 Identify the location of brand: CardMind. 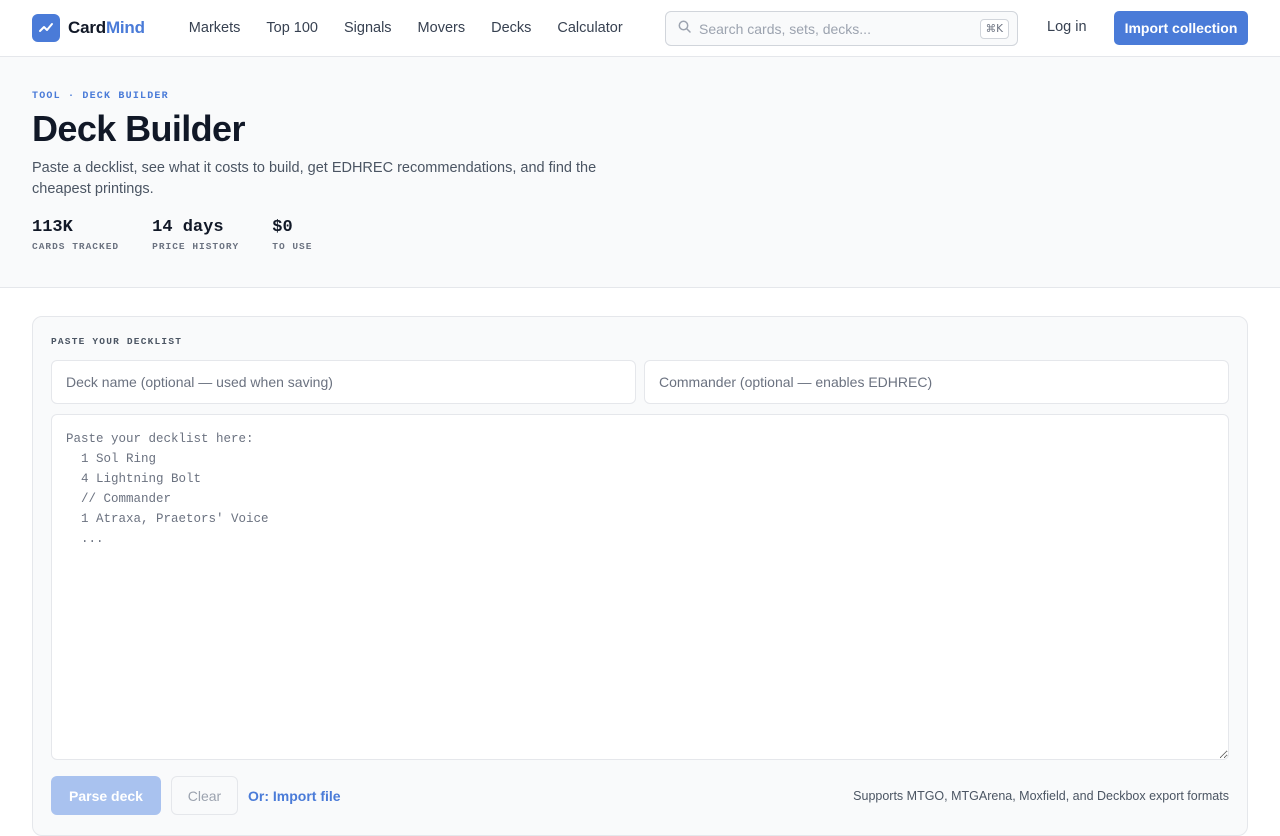
(88, 28).